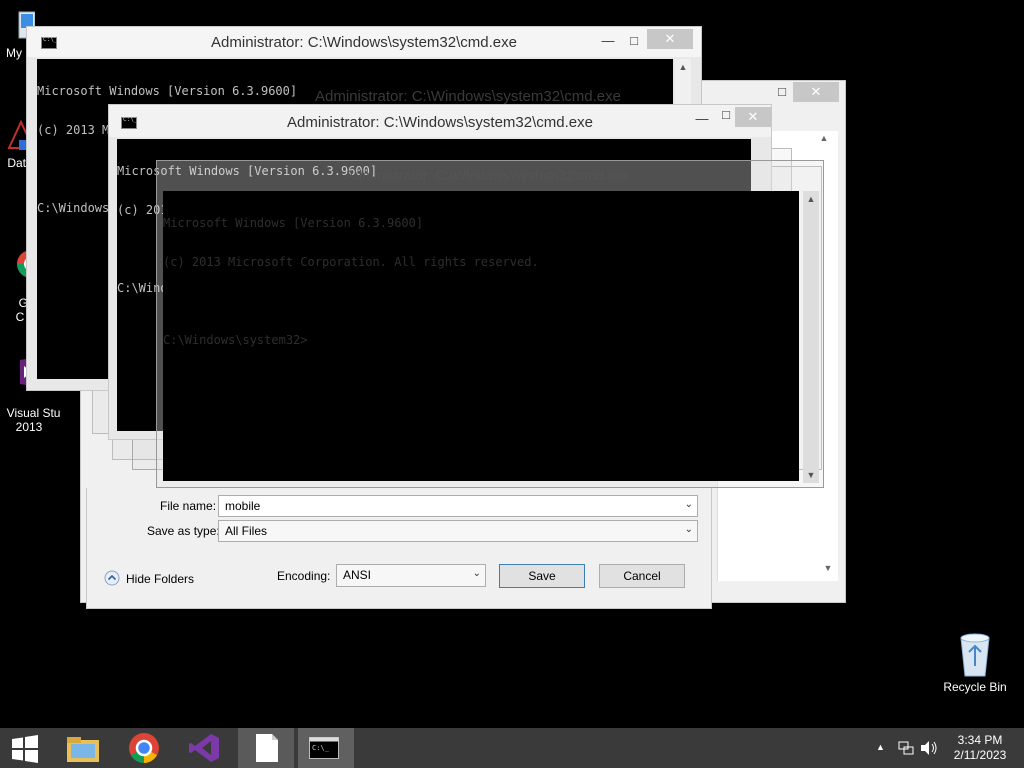 This screenshot has height=768, width=1024. Describe the element at coordinates (975, 655) in the screenshot. I see `recycle-bin-icon` at that location.